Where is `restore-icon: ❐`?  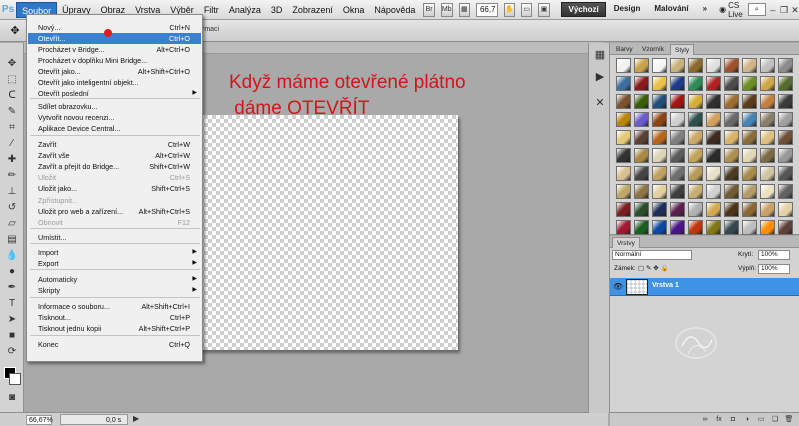
restore-icon: ❐ is located at coordinates (784, 10).